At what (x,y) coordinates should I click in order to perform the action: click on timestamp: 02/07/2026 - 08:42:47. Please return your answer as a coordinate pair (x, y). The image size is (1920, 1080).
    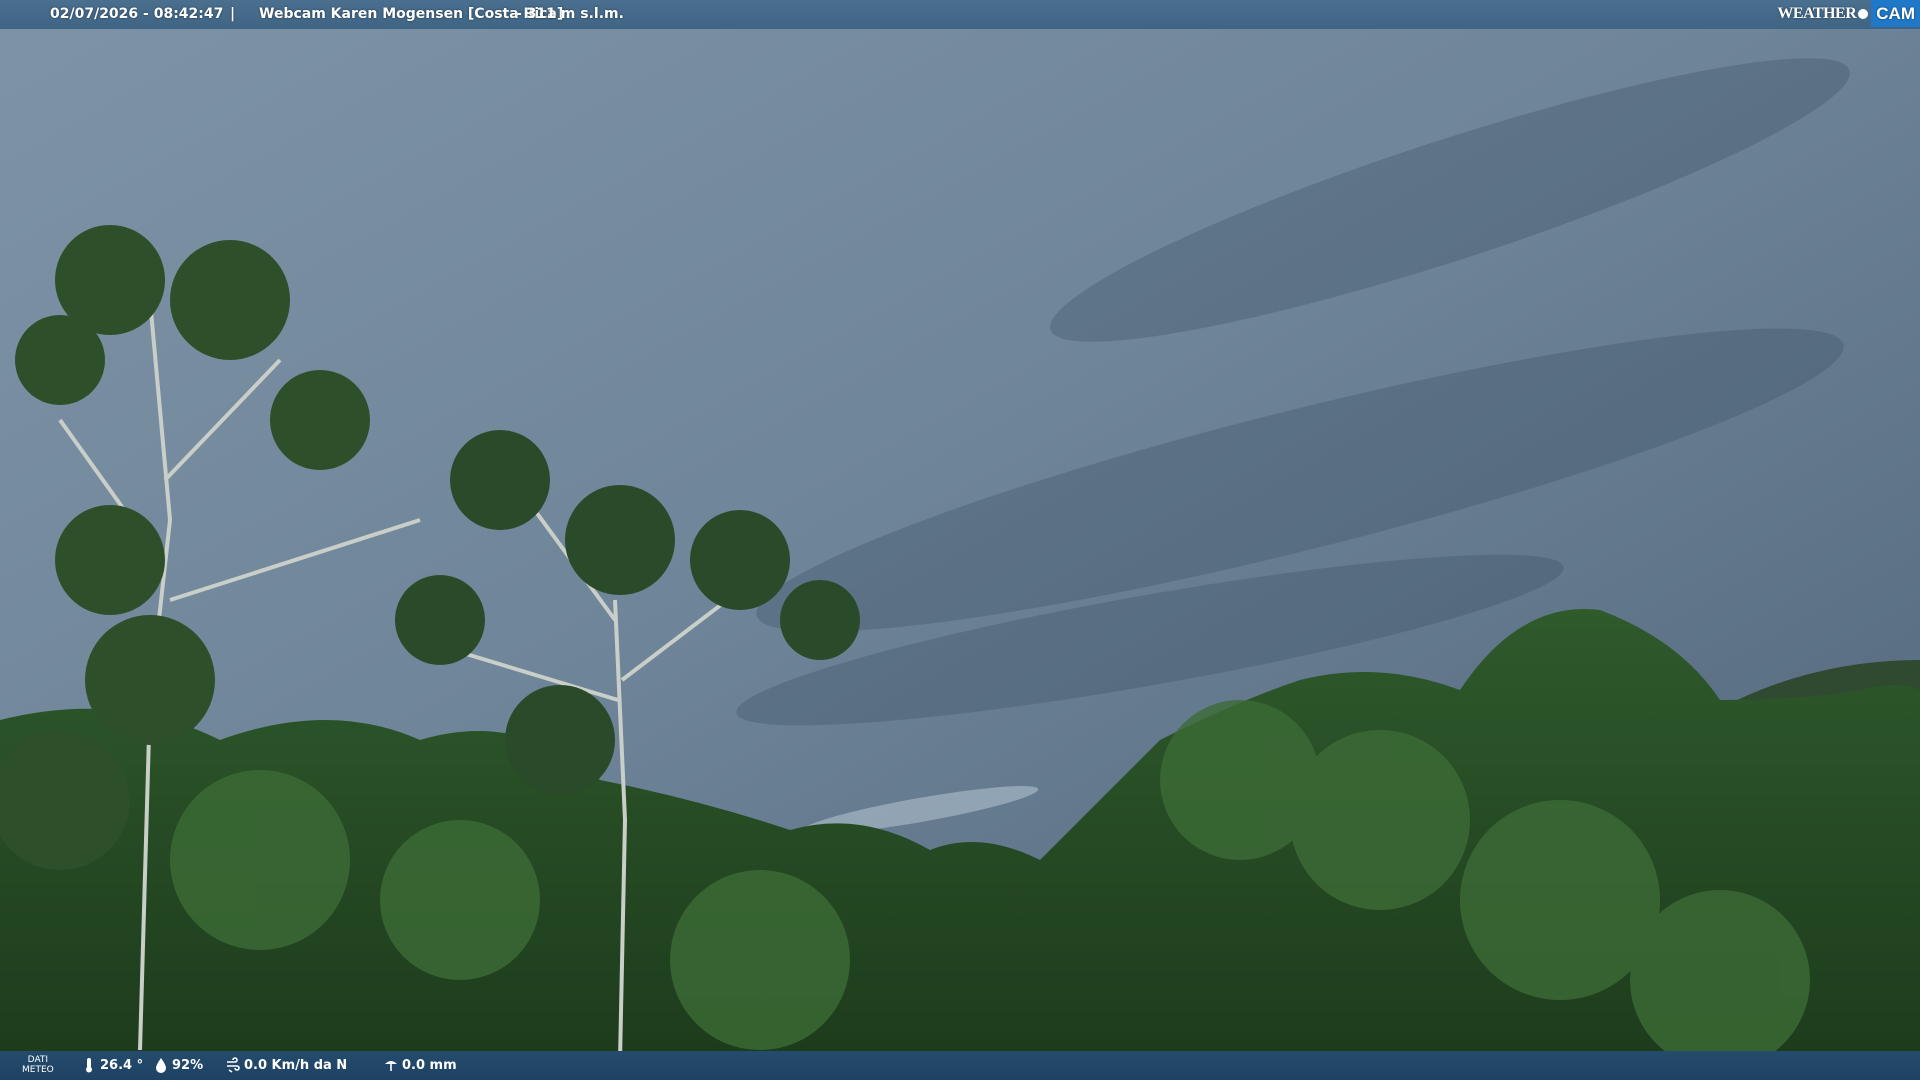
    Looking at the image, I should click on (137, 14).